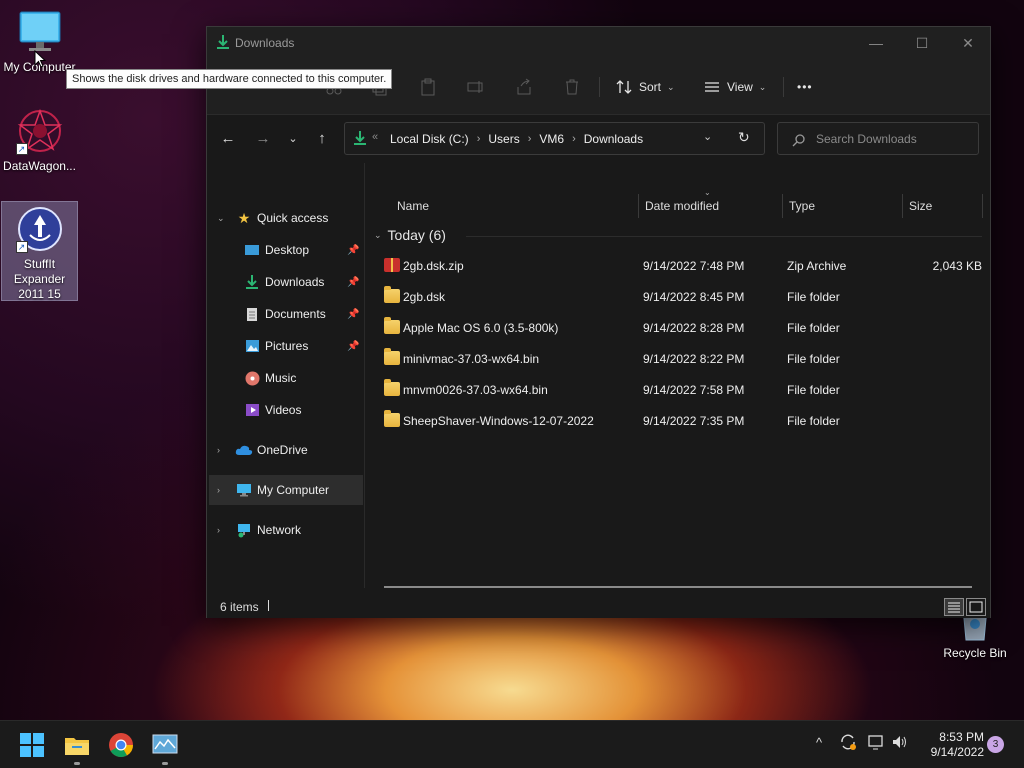 The image size is (1024, 768). Describe the element at coordinates (678, 297) in the screenshot. I see `file-row: 2gb.dsk 9/14/2022 8:45 PM File folder` at that location.